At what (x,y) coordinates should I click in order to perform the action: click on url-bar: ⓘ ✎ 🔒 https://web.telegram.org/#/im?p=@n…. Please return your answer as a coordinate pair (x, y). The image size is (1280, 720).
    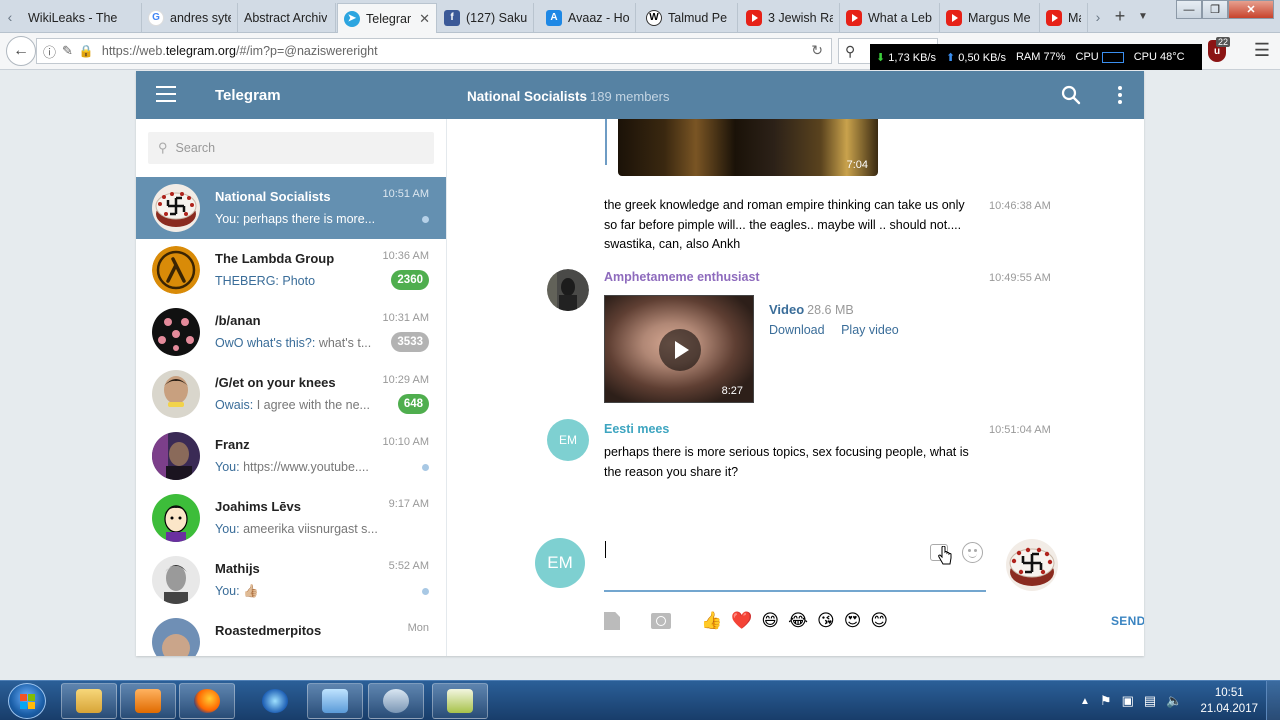
    Looking at the image, I should click on (434, 51).